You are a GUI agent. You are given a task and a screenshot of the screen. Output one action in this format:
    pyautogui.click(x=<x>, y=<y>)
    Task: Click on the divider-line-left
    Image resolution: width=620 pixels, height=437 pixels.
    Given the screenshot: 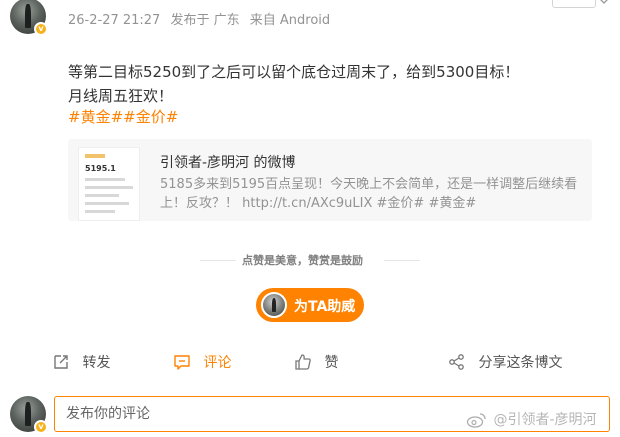 What is the action you would take?
    pyautogui.click(x=218, y=260)
    